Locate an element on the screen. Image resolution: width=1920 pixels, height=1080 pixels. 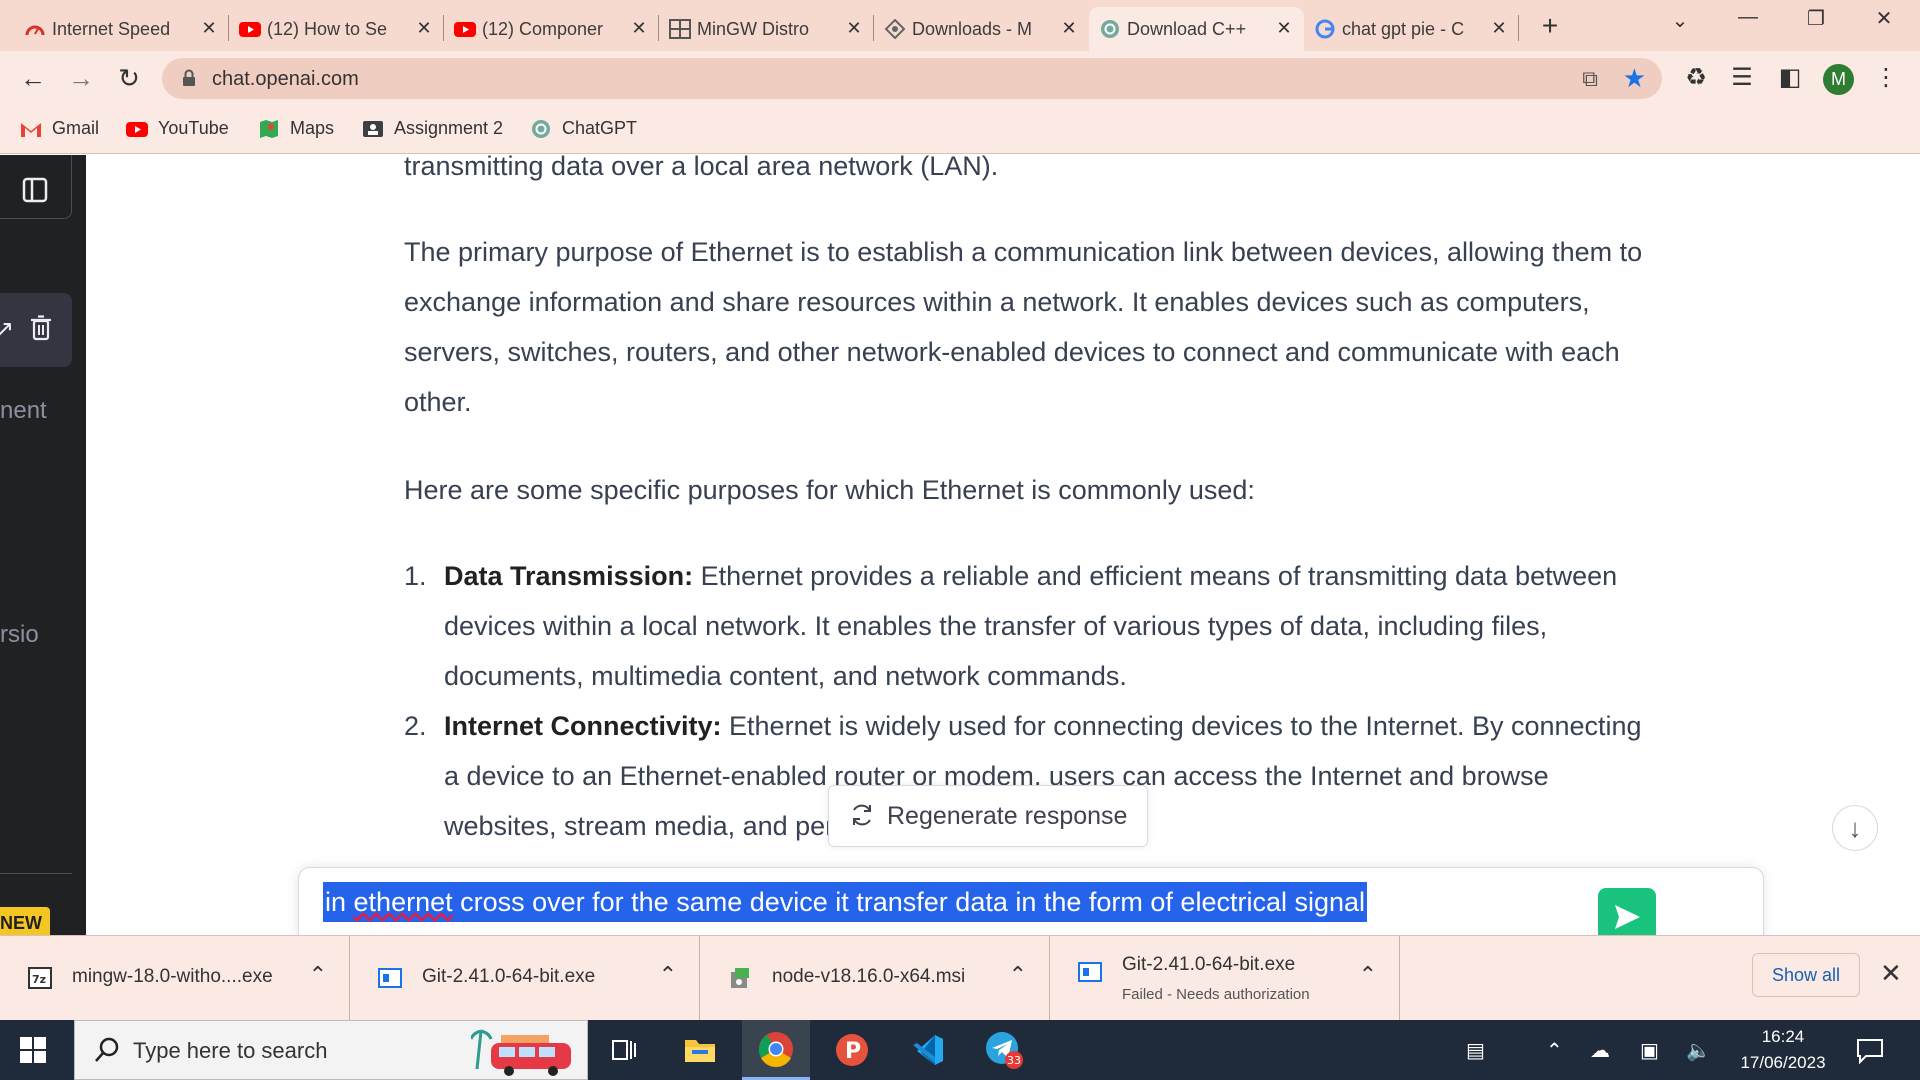
list-item-title: Data Transmission: is located at coordinates (569, 576).